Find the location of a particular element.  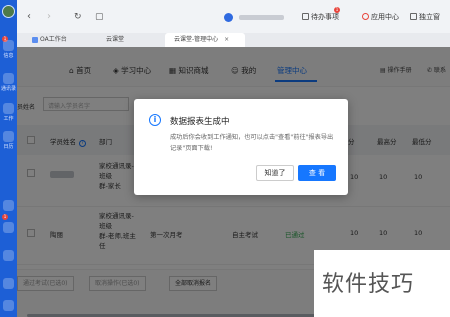

got-it-button: 知道了 is located at coordinates (275, 173).